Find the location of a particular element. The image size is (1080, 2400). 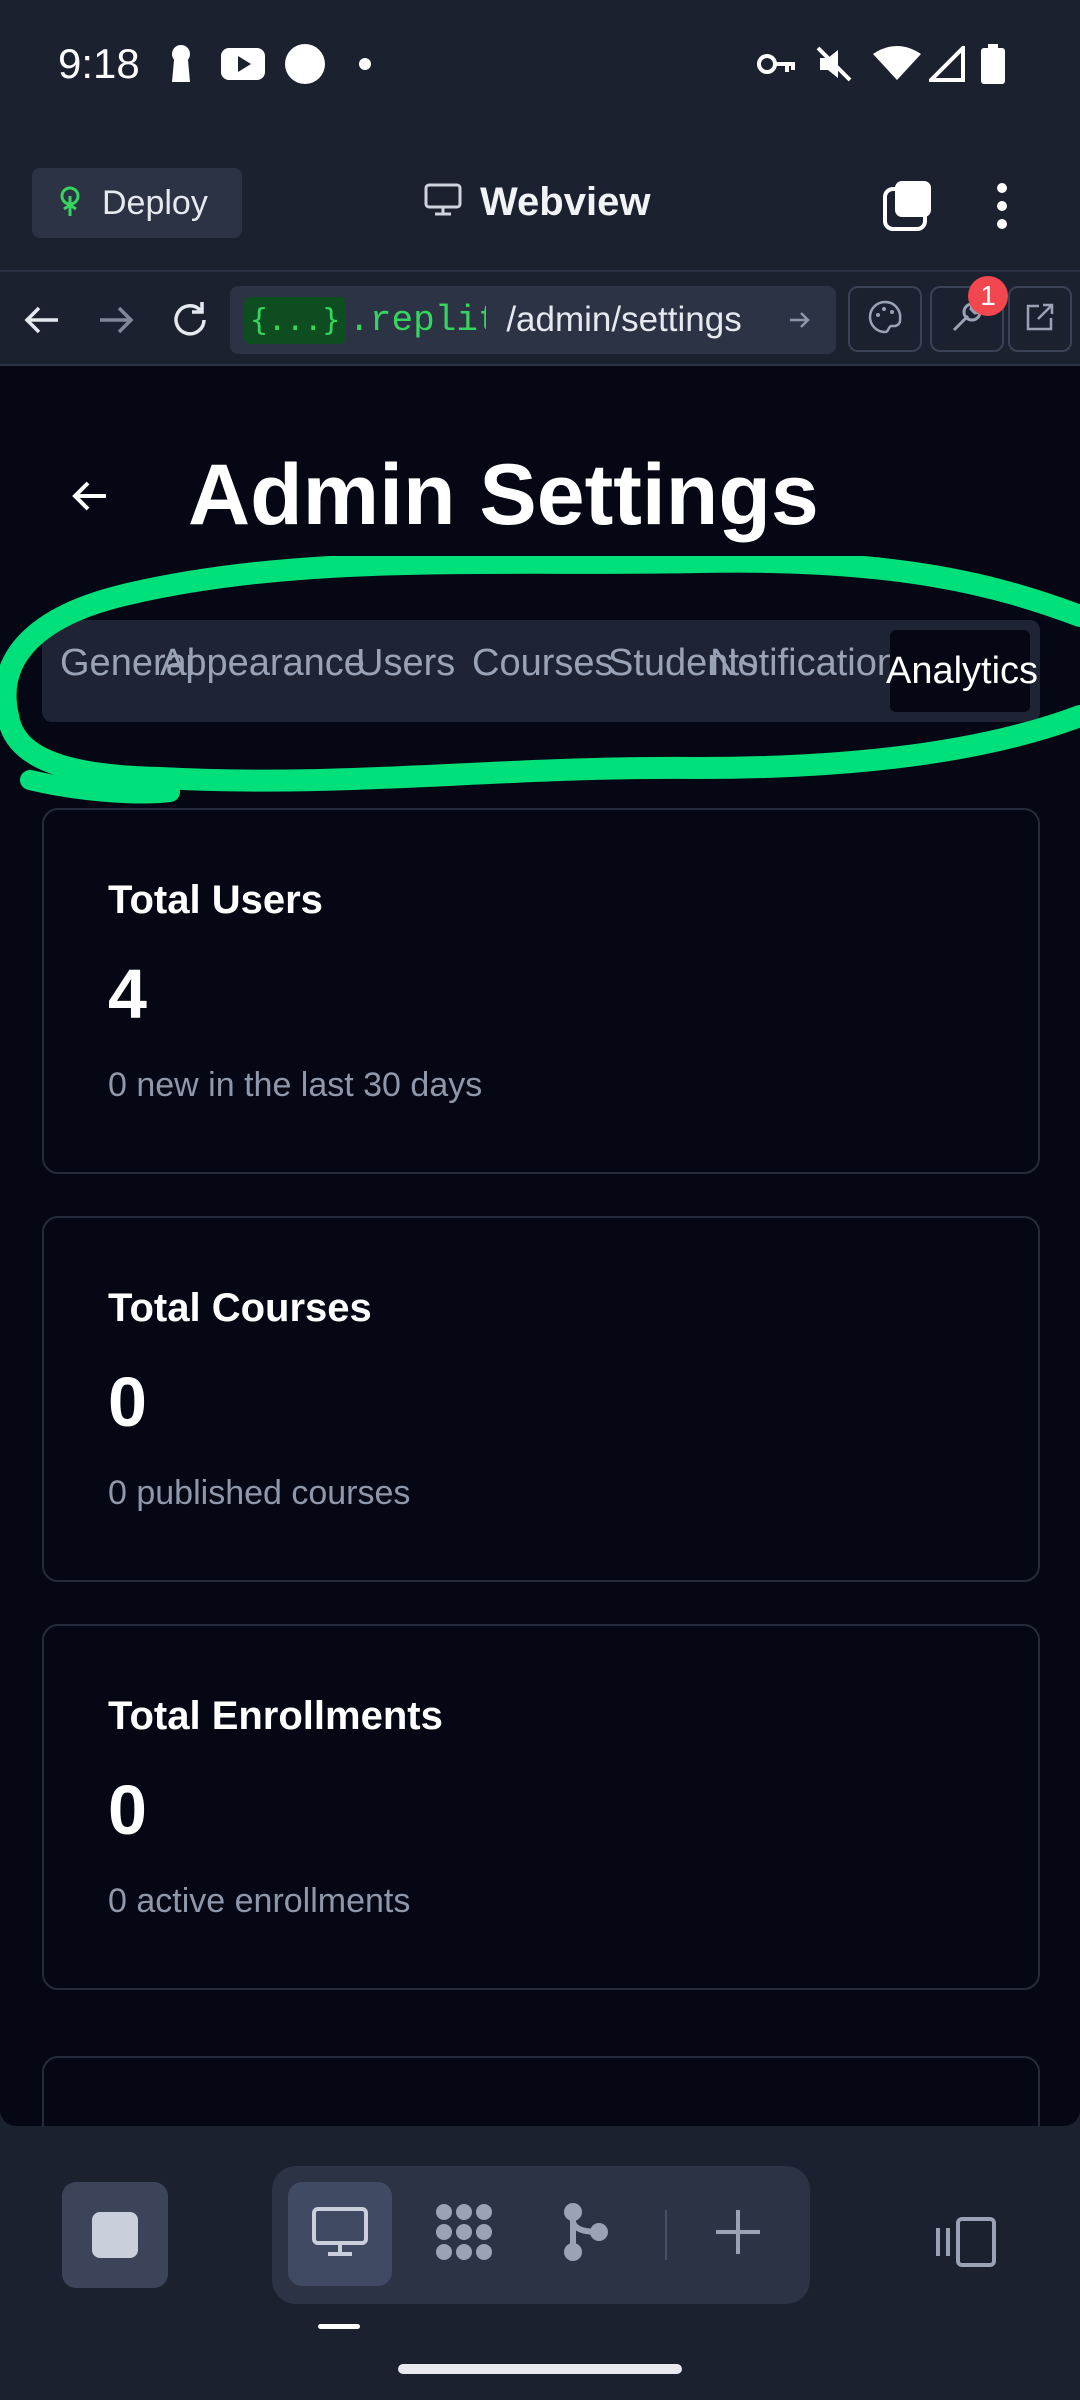

branch-icon is located at coordinates (586, 2234).